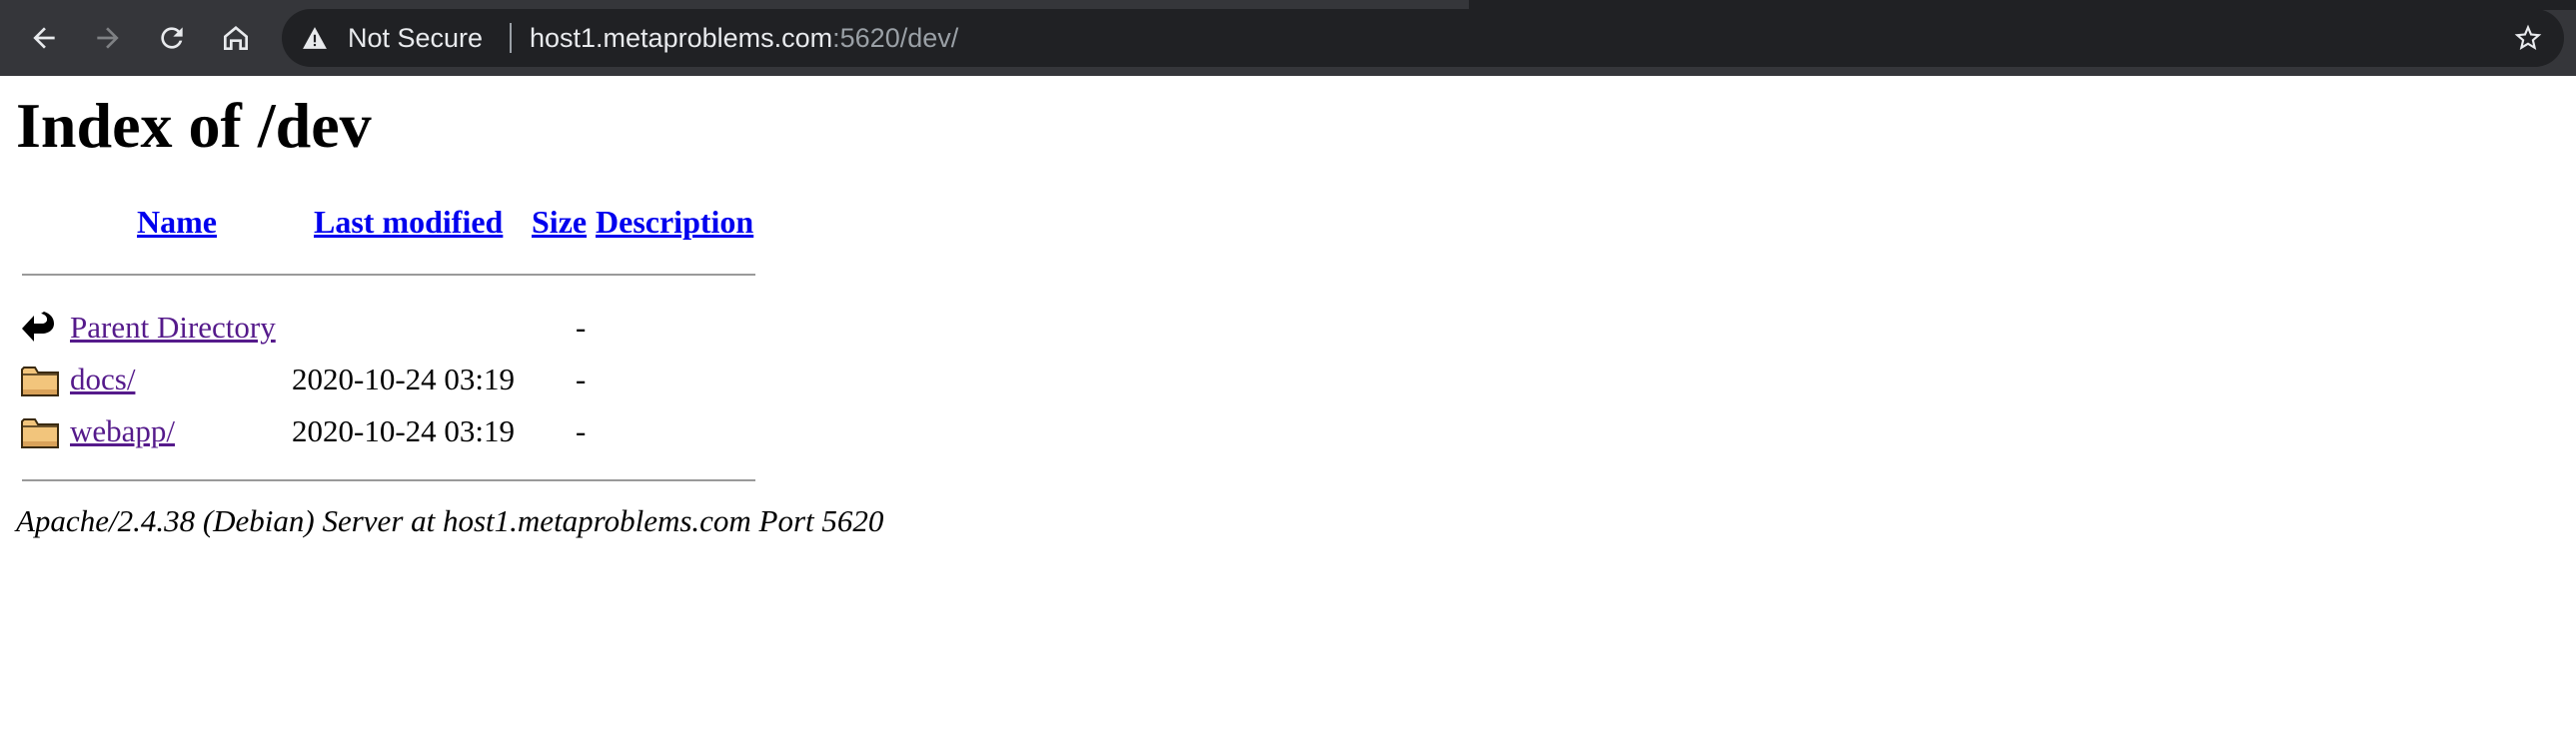 The image size is (2576, 739). I want to click on reload-icon, so click(172, 38).